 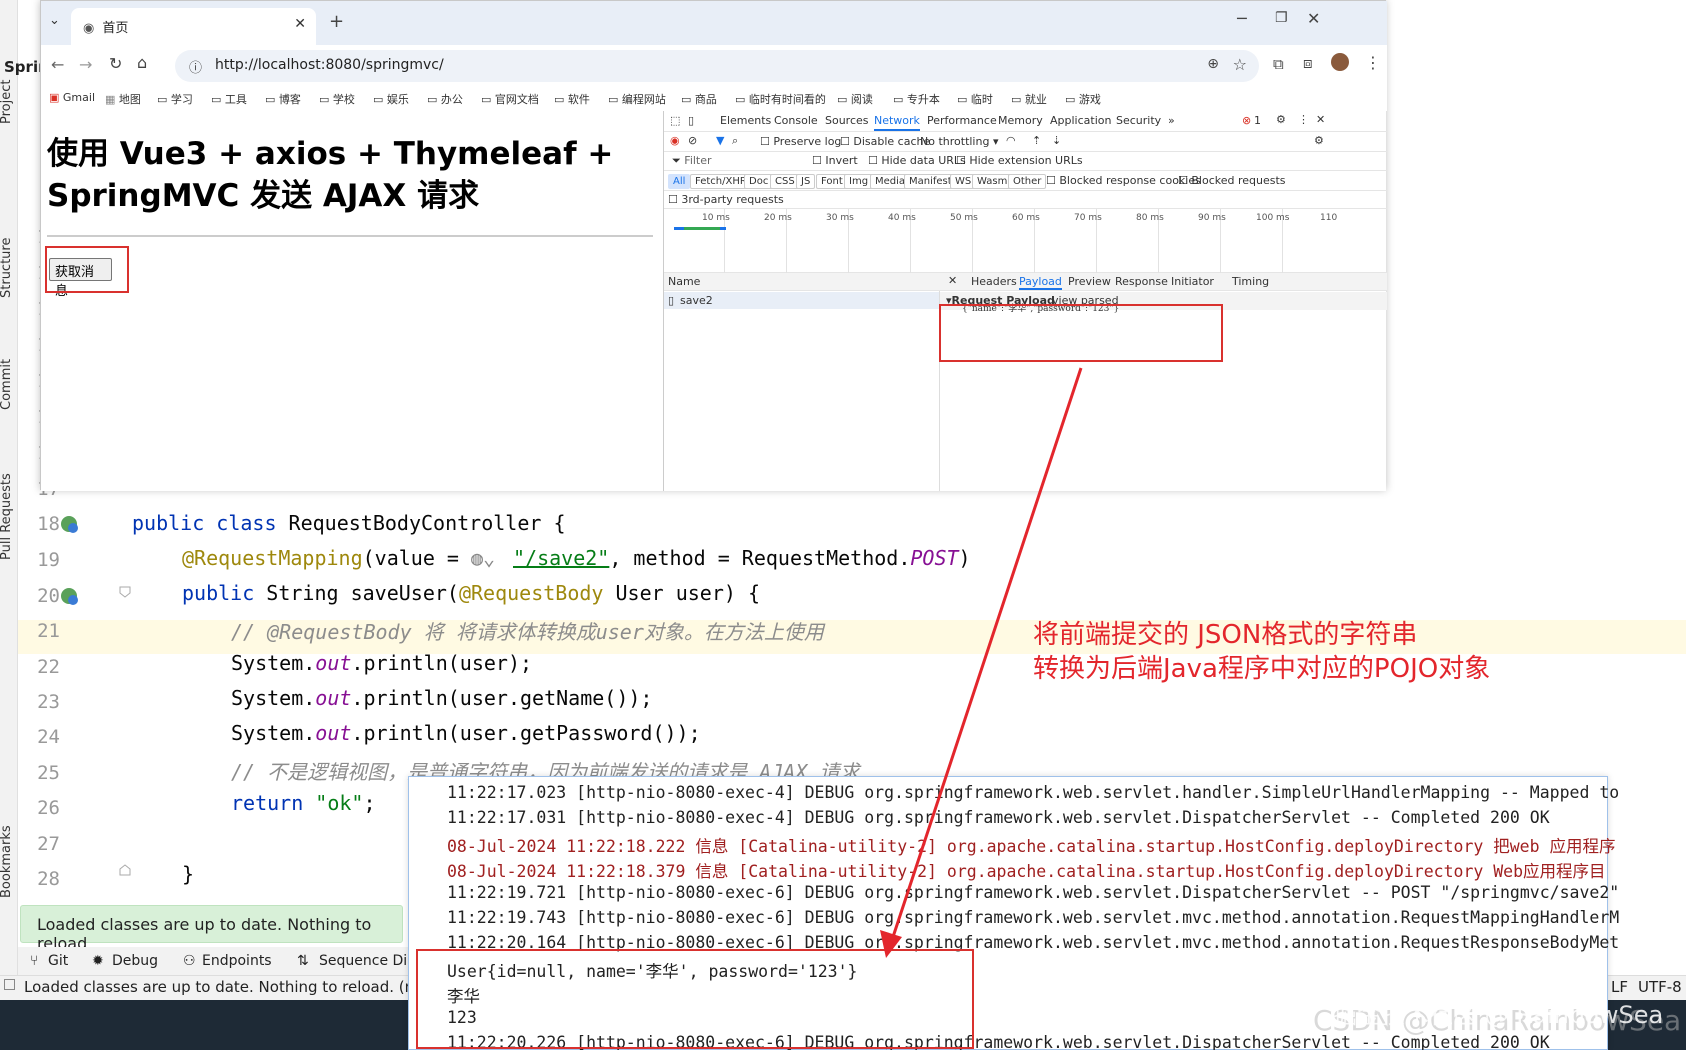 I want to click on bookmark-folder: ▭ 临时, so click(x=975, y=99).